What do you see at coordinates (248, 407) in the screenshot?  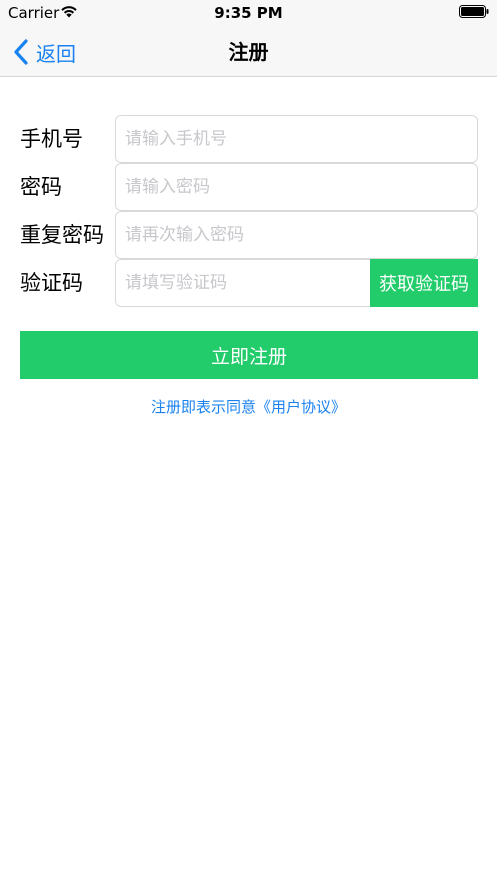 I see `user-agreement-link: 注册即表示同意《用户协议》` at bounding box center [248, 407].